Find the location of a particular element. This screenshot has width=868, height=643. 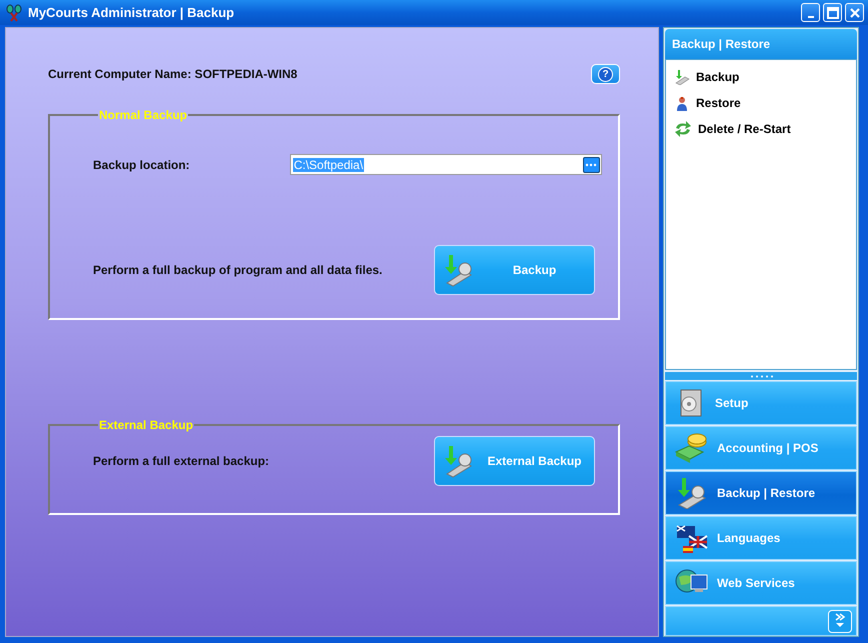

sidebar-header: Backup | Restore is located at coordinates (761, 44).